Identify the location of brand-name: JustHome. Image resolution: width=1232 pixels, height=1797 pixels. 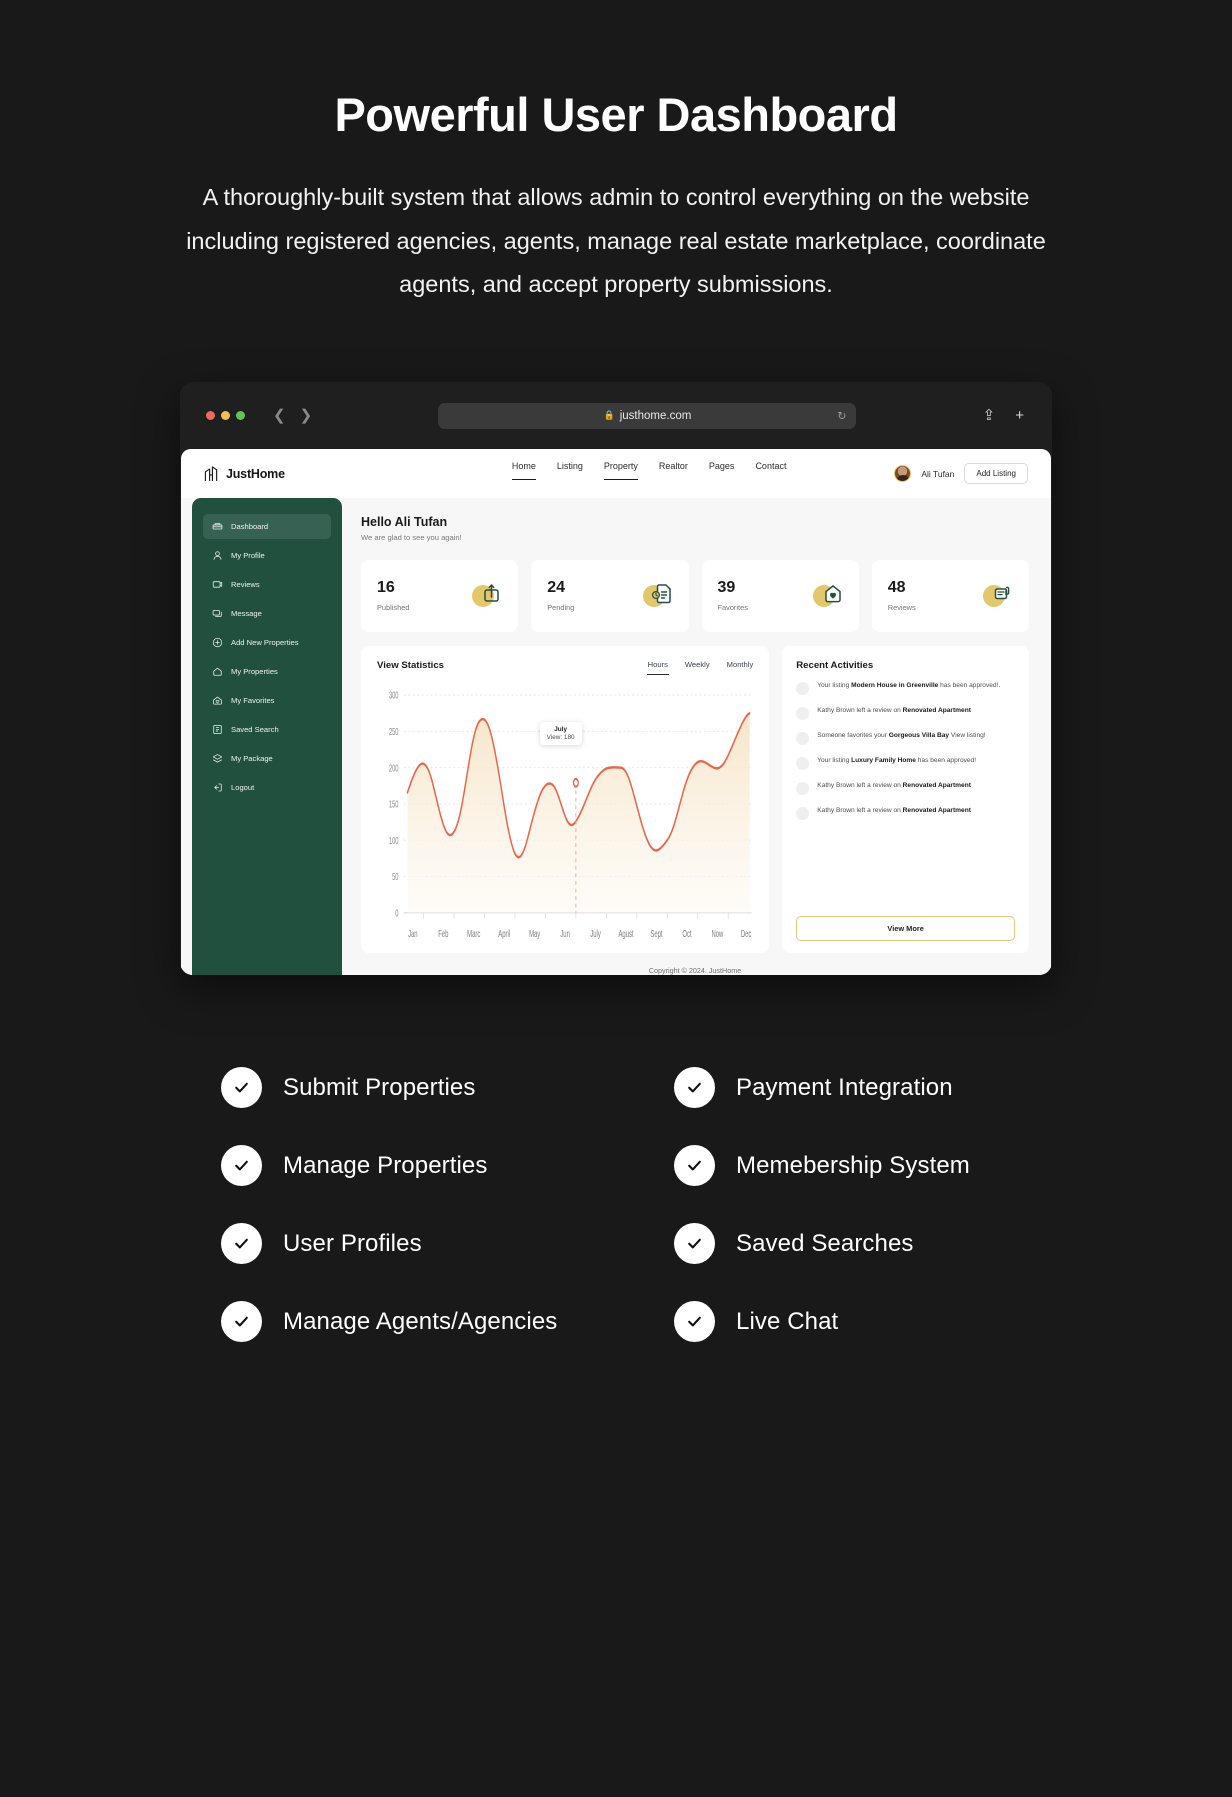
(255, 473).